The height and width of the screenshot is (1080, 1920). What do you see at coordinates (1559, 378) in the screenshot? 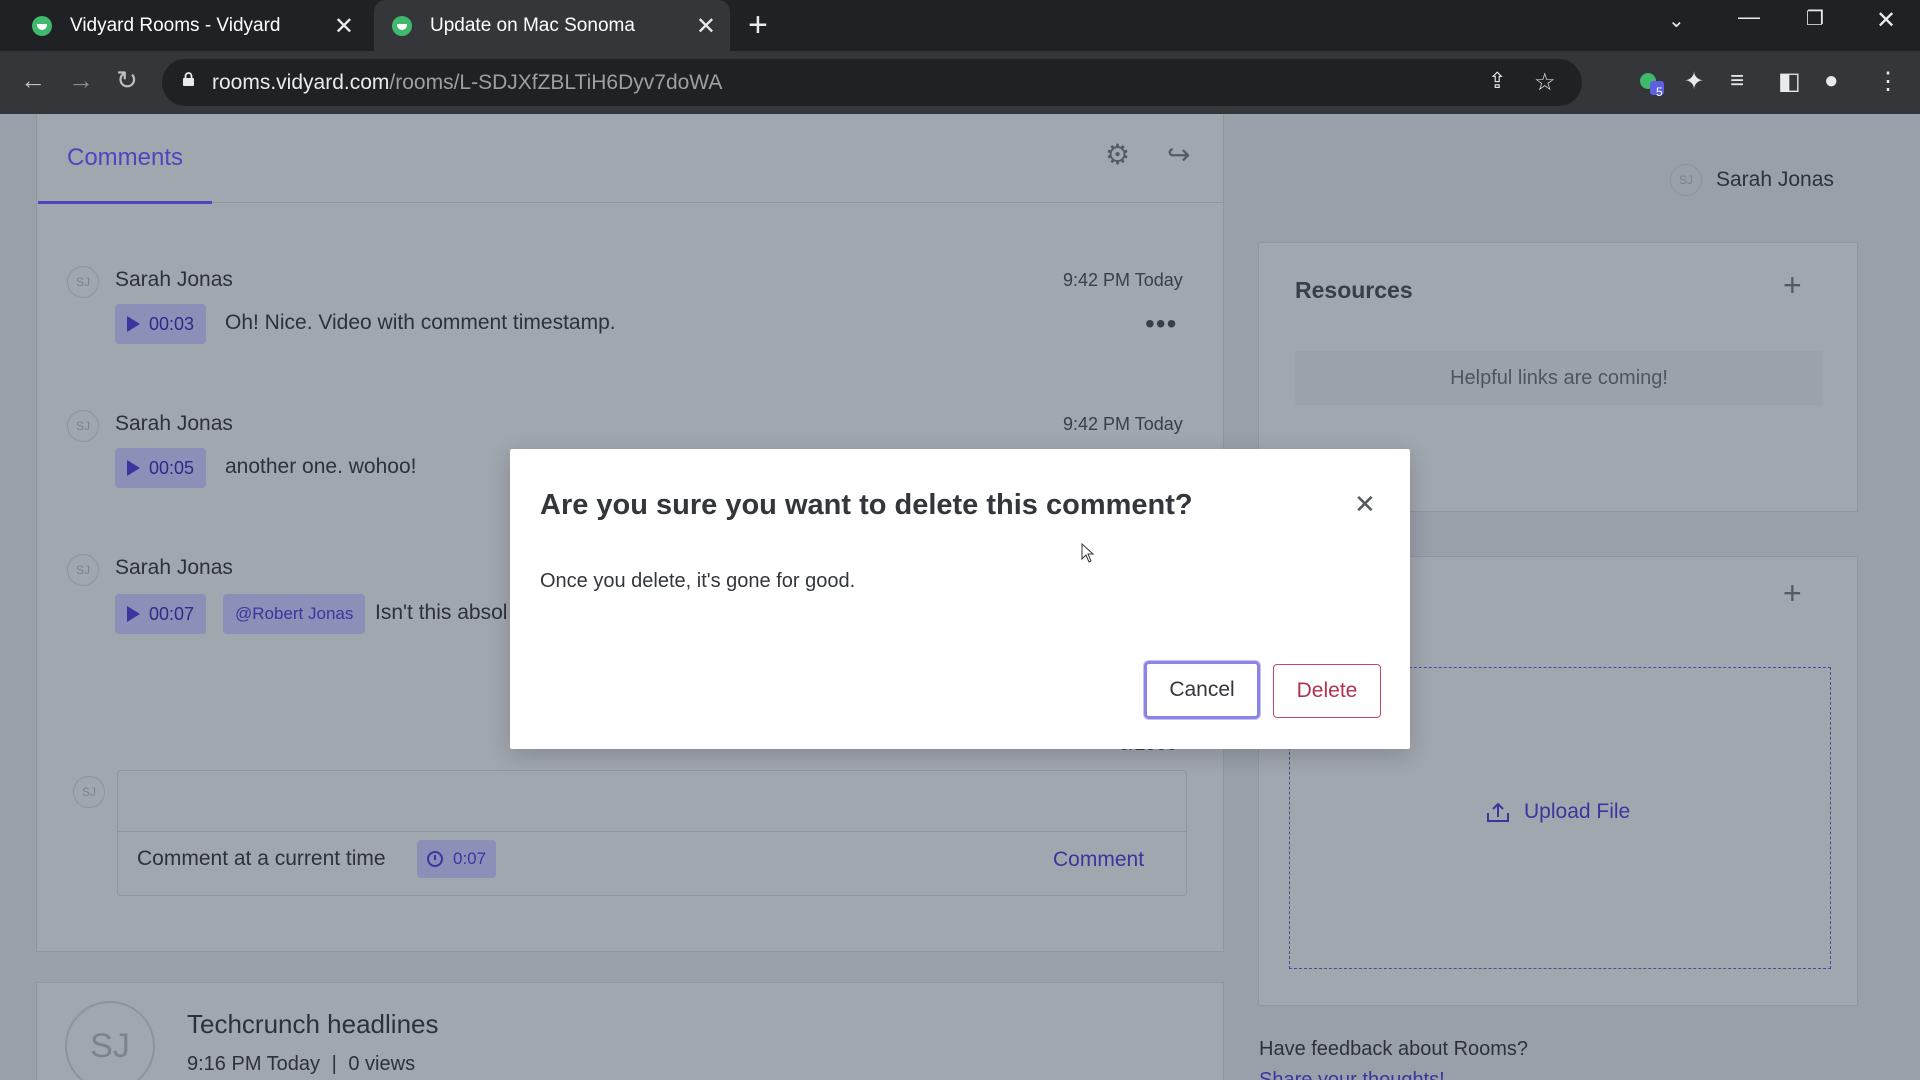
I see `resources-empty-state: Helpful links are coming!` at bounding box center [1559, 378].